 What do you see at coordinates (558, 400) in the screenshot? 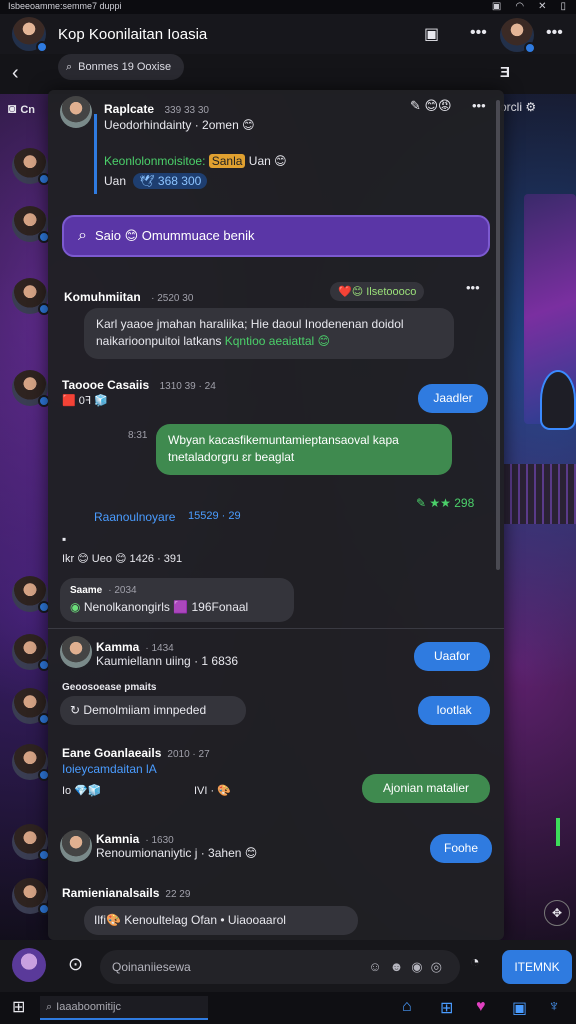
I see `headset-art` at bounding box center [558, 400].